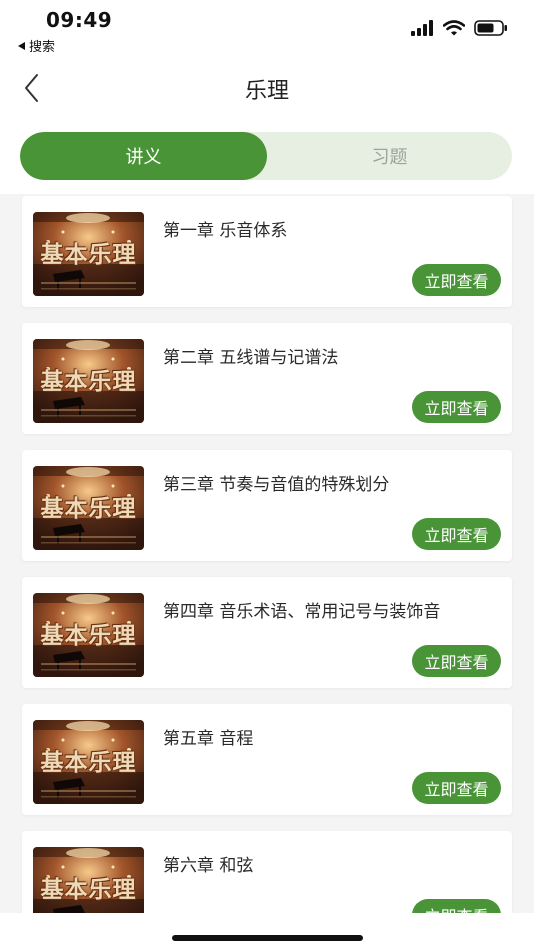 The width and height of the screenshot is (534, 950). Describe the element at coordinates (267, 29) in the screenshot. I see `status-bar: 09:49 搜索` at that location.